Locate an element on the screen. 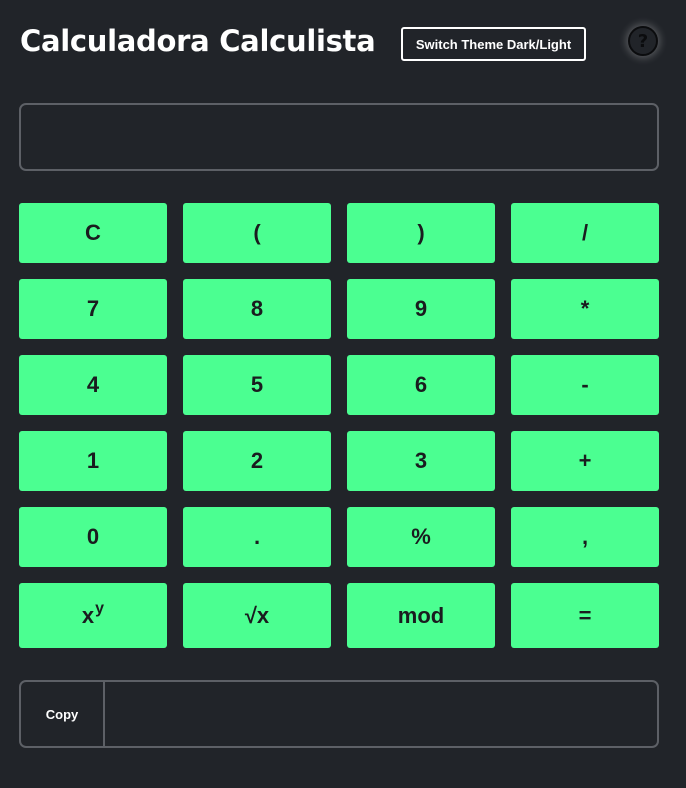 Image resolution: width=686 pixels, height=788 pixels. help-icon: ? is located at coordinates (643, 41).